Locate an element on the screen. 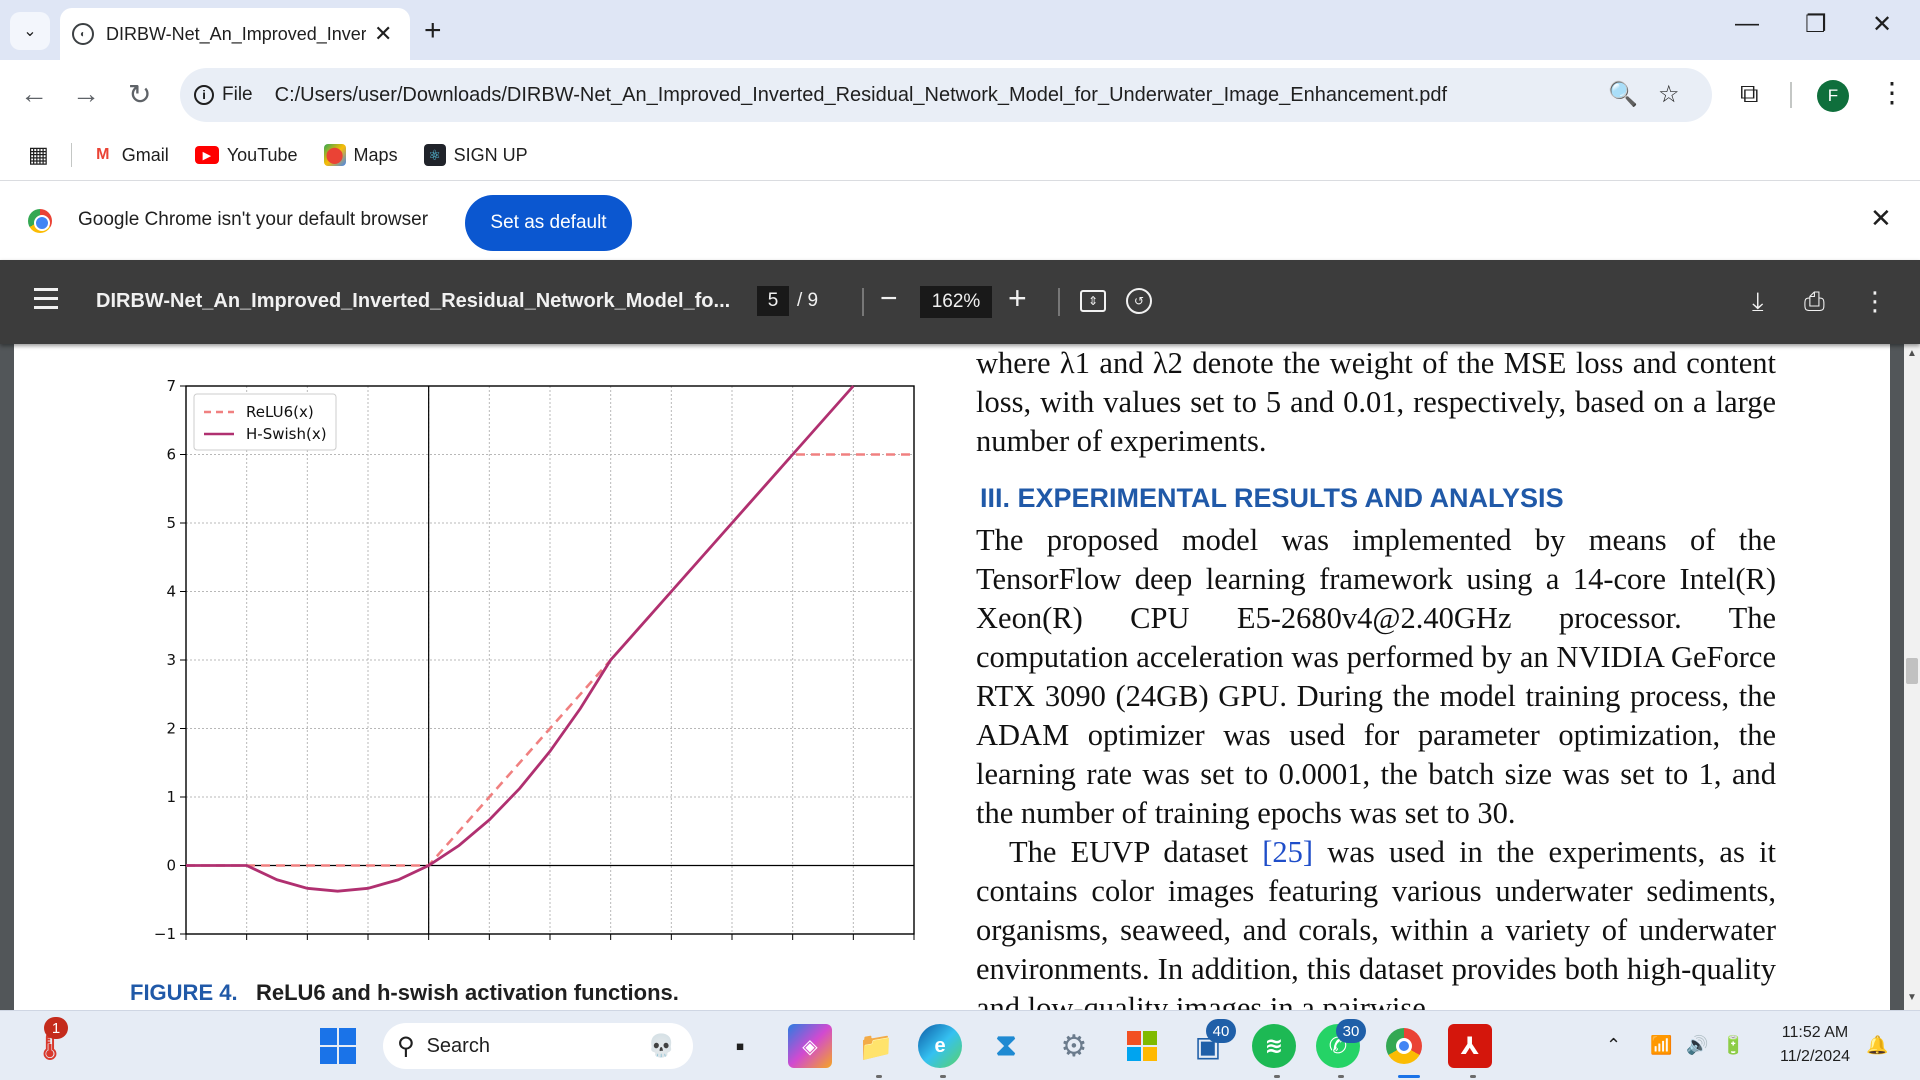 The image size is (1920, 1080). y-tick-label: 6 is located at coordinates (171, 455).